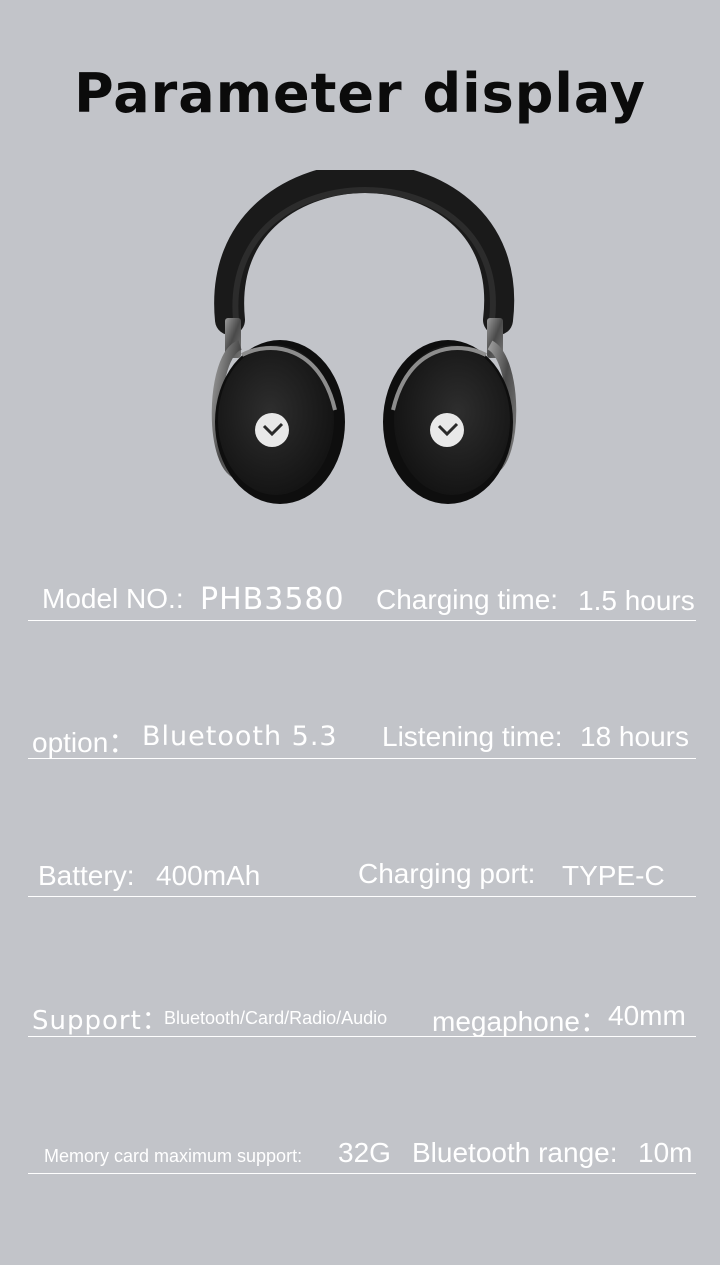 Image resolution: width=720 pixels, height=1265 pixels. What do you see at coordinates (276, 1018) in the screenshot?
I see `support-value: Bluetooth/Card/Radio/Audio` at bounding box center [276, 1018].